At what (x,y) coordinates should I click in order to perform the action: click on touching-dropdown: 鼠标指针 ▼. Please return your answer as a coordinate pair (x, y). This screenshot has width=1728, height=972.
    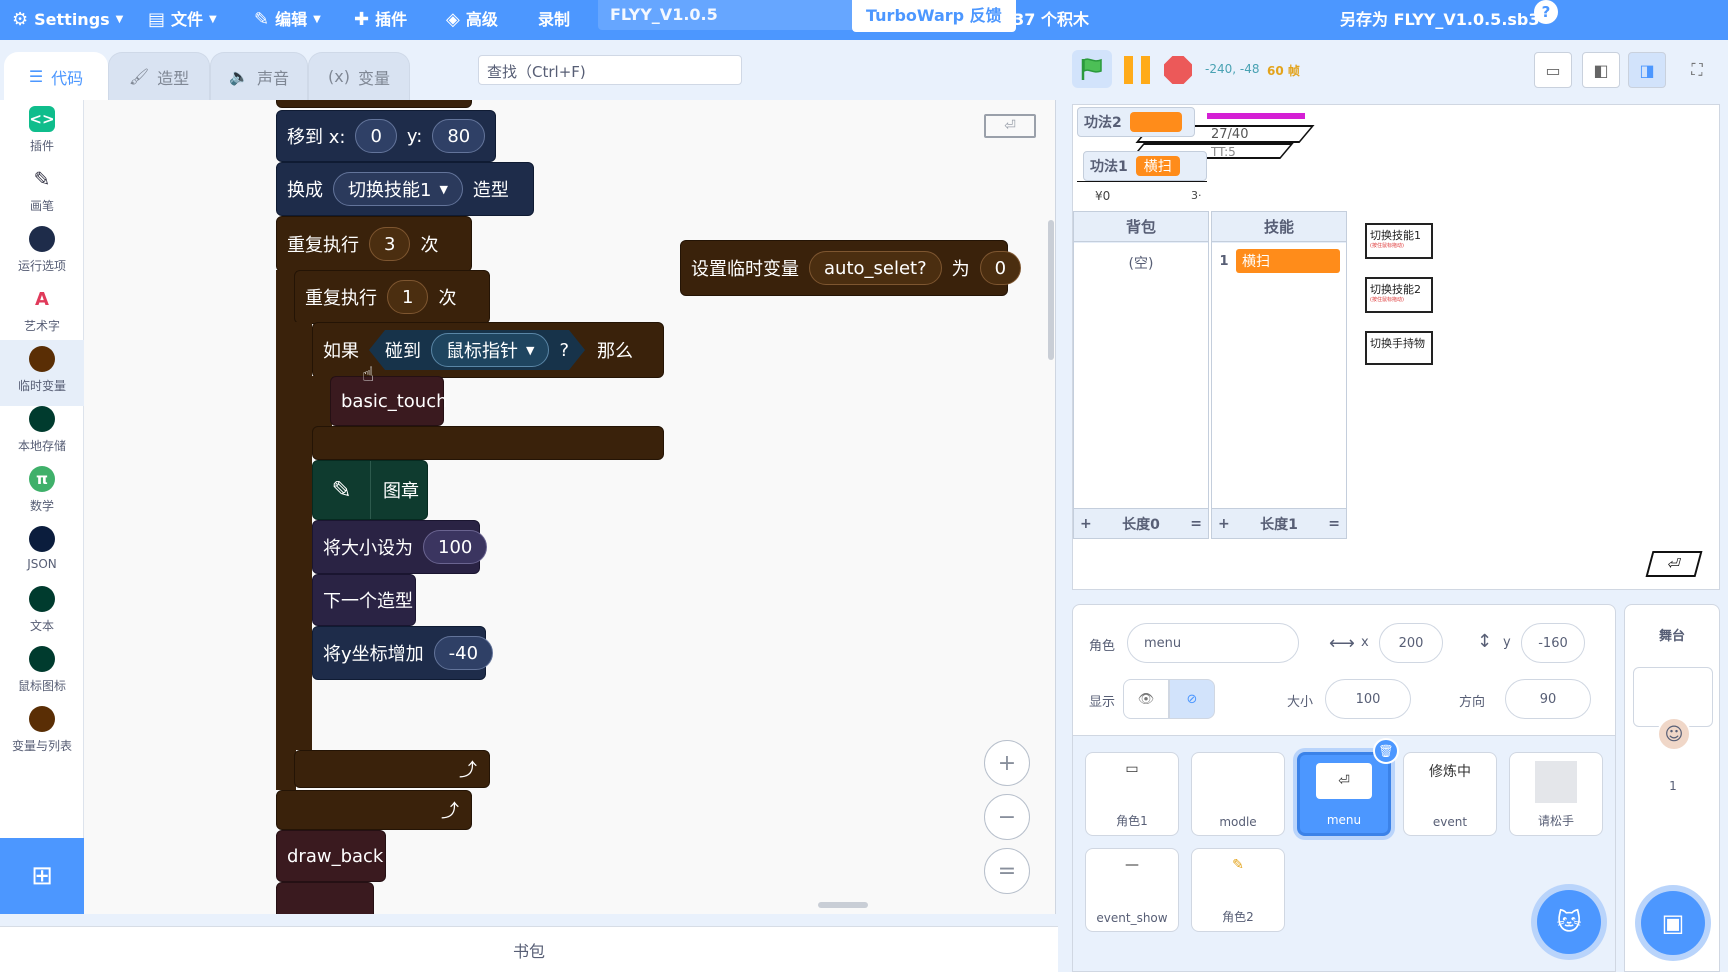
    Looking at the image, I should click on (490, 350).